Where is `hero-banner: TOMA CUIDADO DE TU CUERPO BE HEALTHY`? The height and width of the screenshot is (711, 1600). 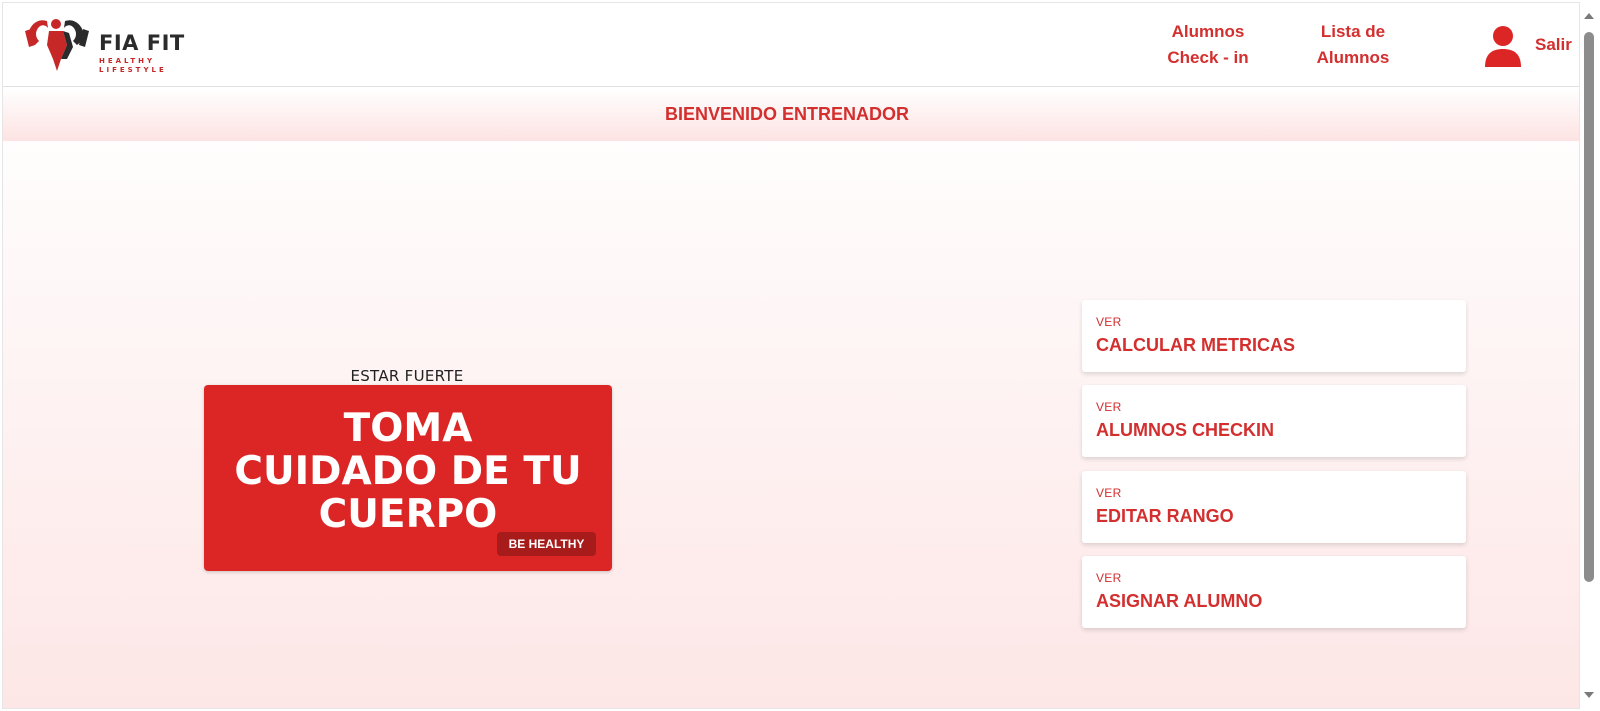
hero-banner: TOMA CUIDADO DE TU CUERPO BE HEALTHY is located at coordinates (408, 478).